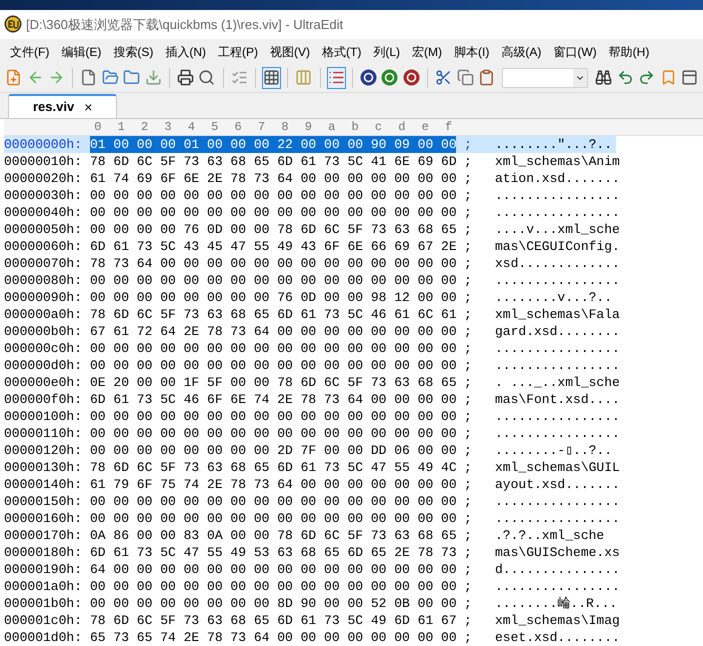 The height and width of the screenshot is (646, 703). Describe the element at coordinates (303, 77) in the screenshot. I see `columns-icon` at that location.